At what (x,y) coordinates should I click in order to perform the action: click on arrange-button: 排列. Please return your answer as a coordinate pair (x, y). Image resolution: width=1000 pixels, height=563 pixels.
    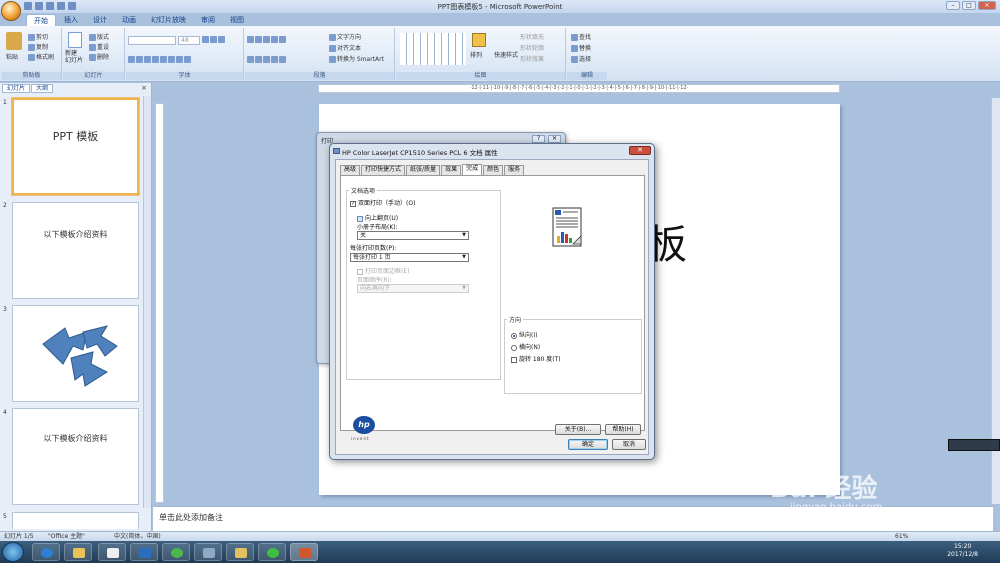
    Looking at the image, I should click on (476, 54).